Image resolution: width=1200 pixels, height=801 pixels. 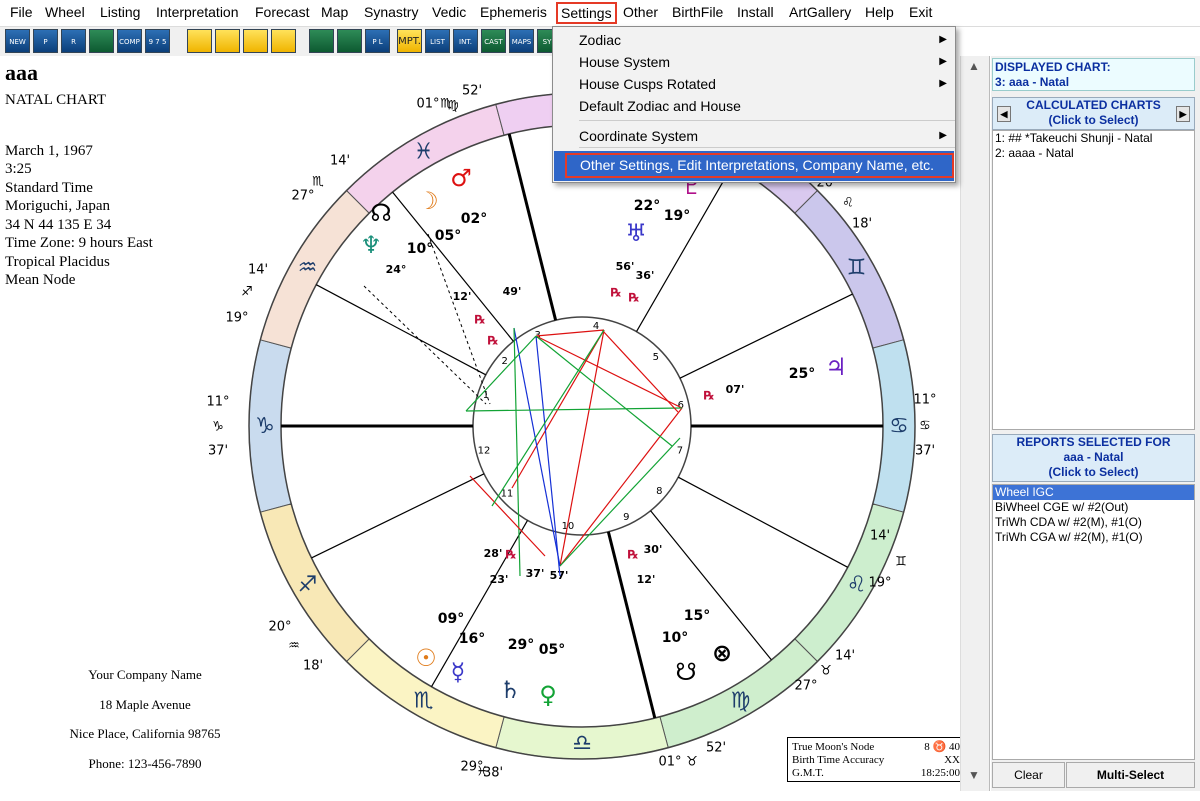 I want to click on menu-file: File, so click(x=21, y=12).